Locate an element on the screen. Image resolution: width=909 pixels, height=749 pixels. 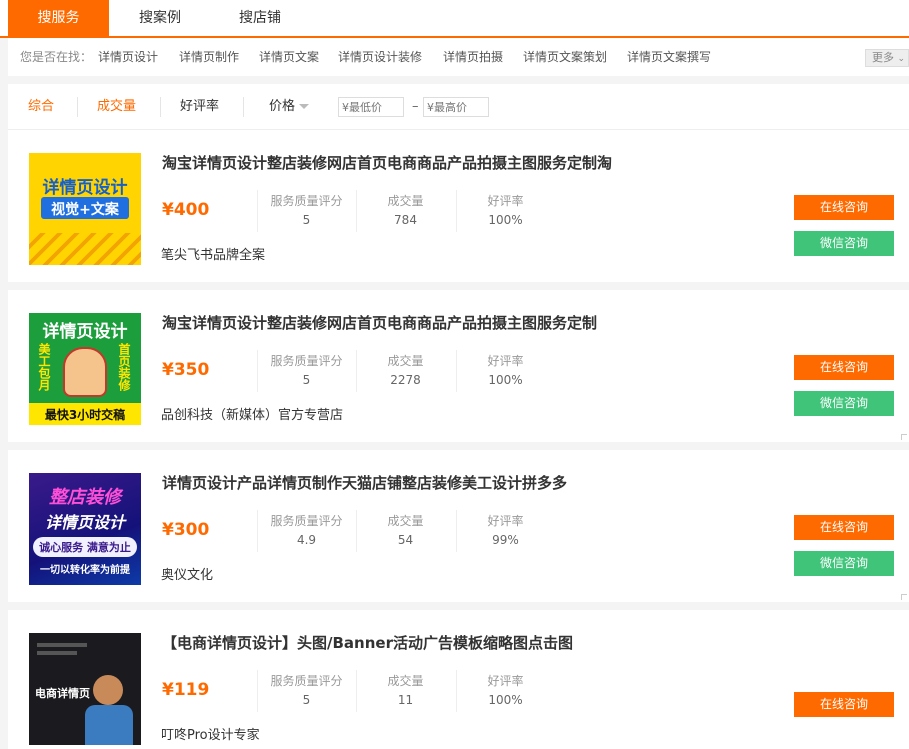
shop-name: 品创科技（新媒体）官方专营店 is located at coordinates (252, 413).